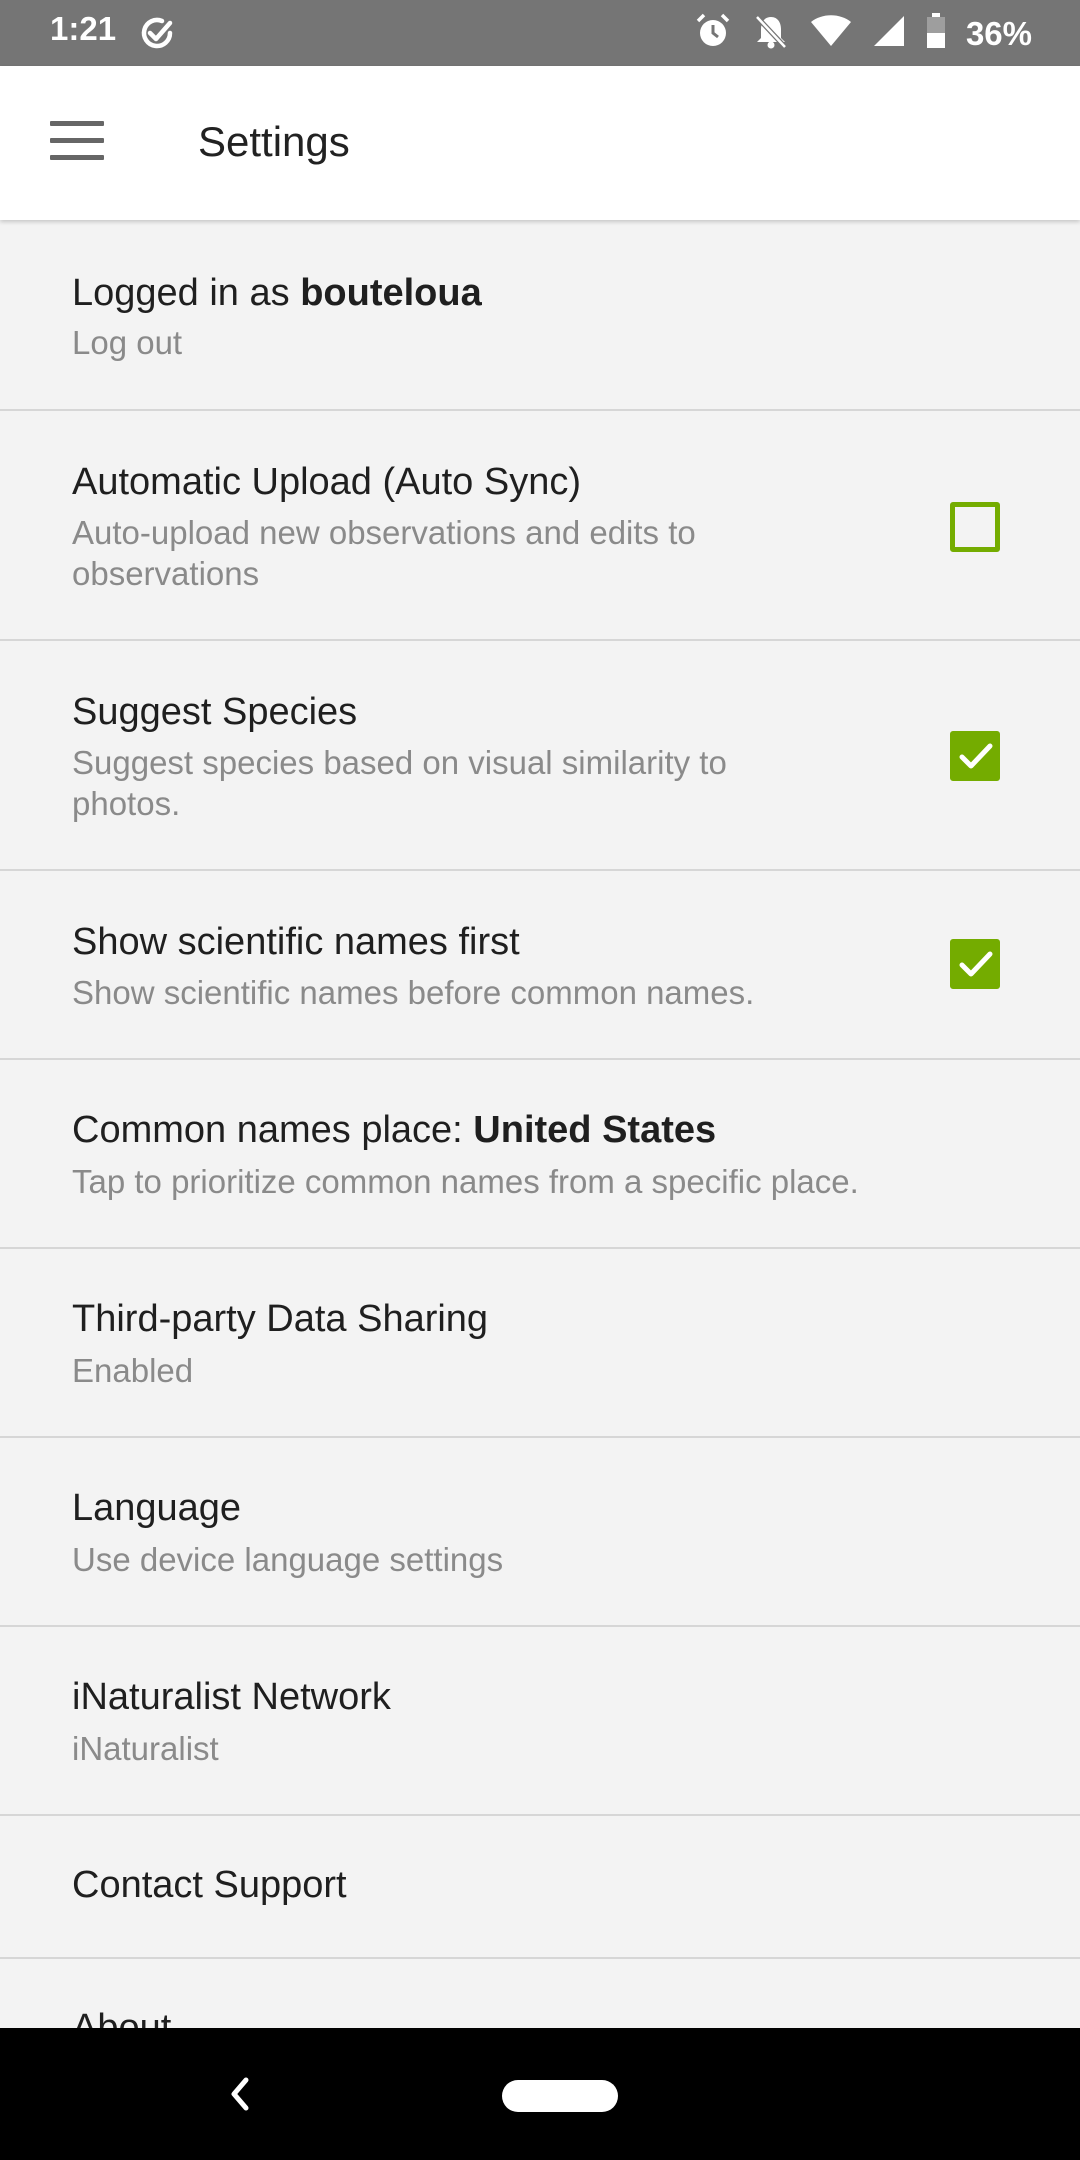  I want to click on settings-row-data-sharing: Third-party Data Sharing Enabled, so click(540, 1343).